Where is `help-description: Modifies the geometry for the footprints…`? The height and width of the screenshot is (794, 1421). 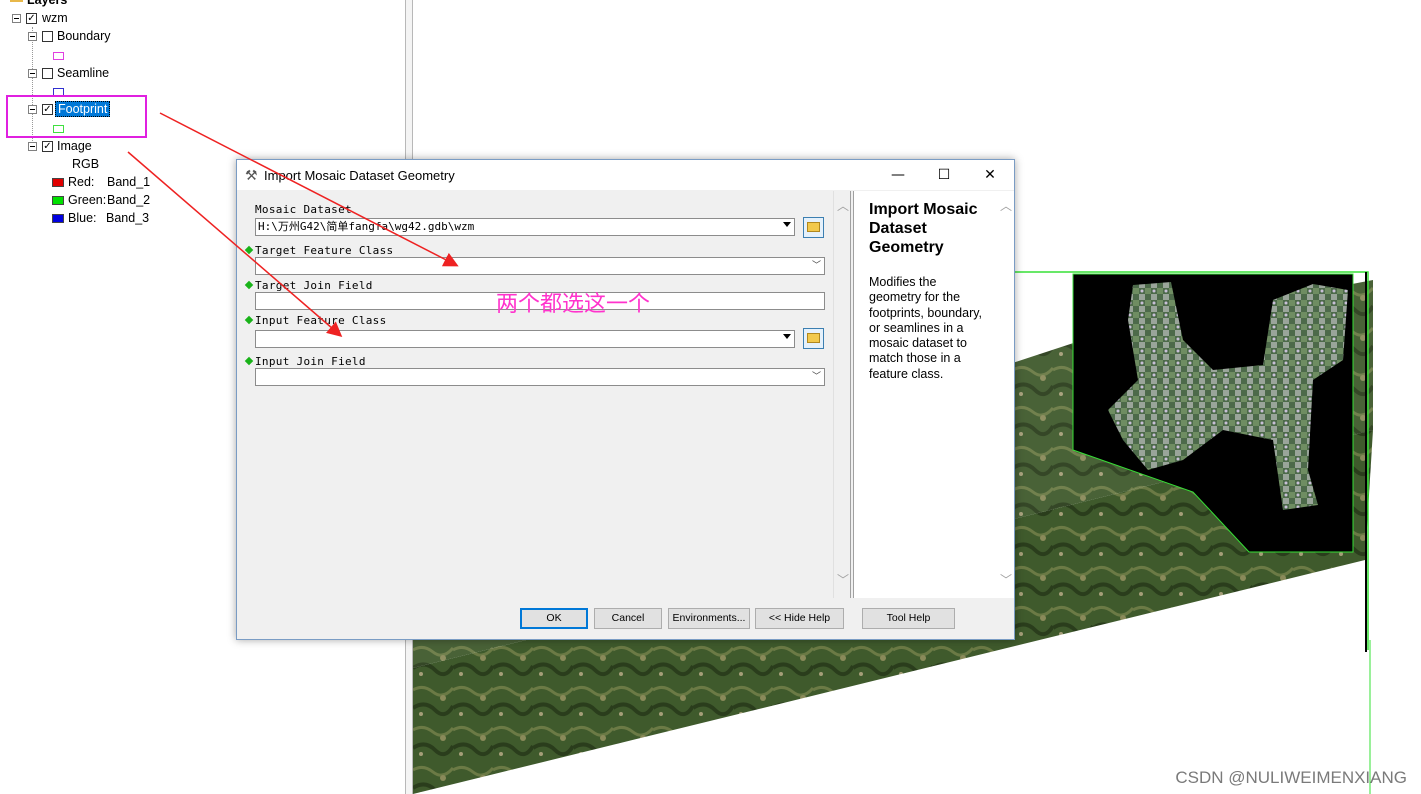 help-description: Modifies the geometry for the footprints… is located at coordinates (926, 328).